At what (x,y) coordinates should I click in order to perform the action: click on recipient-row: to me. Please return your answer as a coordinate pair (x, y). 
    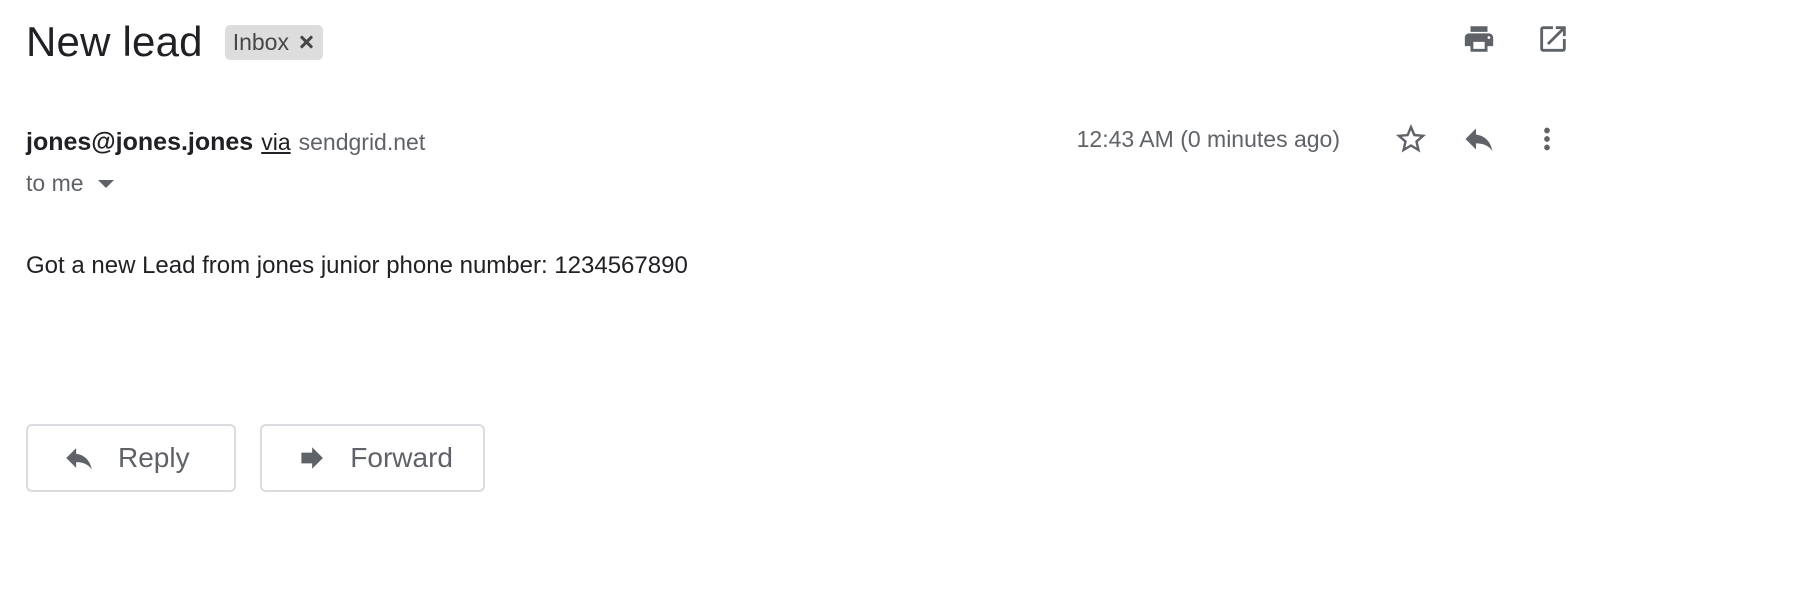
    Looking at the image, I should click on (70, 183).